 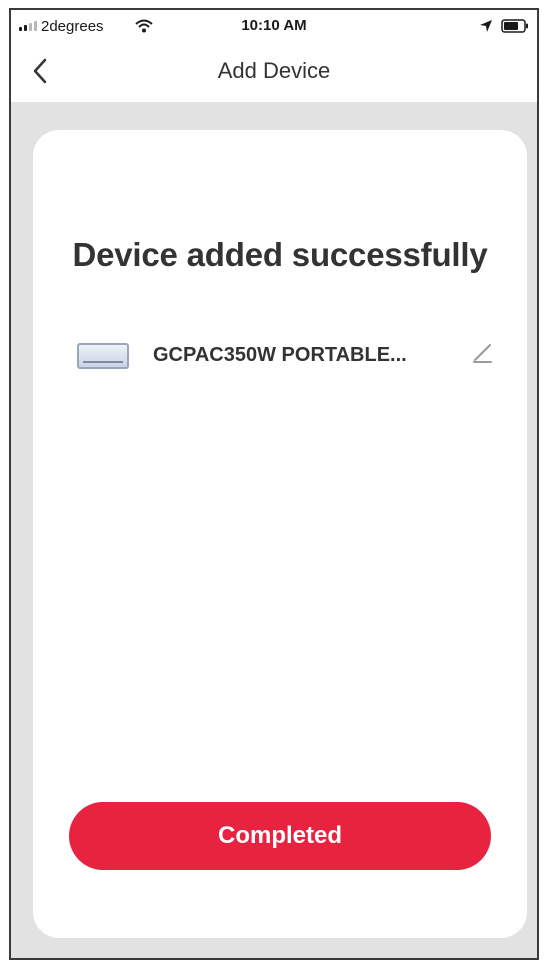 What do you see at coordinates (482, 353) in the screenshot?
I see `pencil-icon` at bounding box center [482, 353].